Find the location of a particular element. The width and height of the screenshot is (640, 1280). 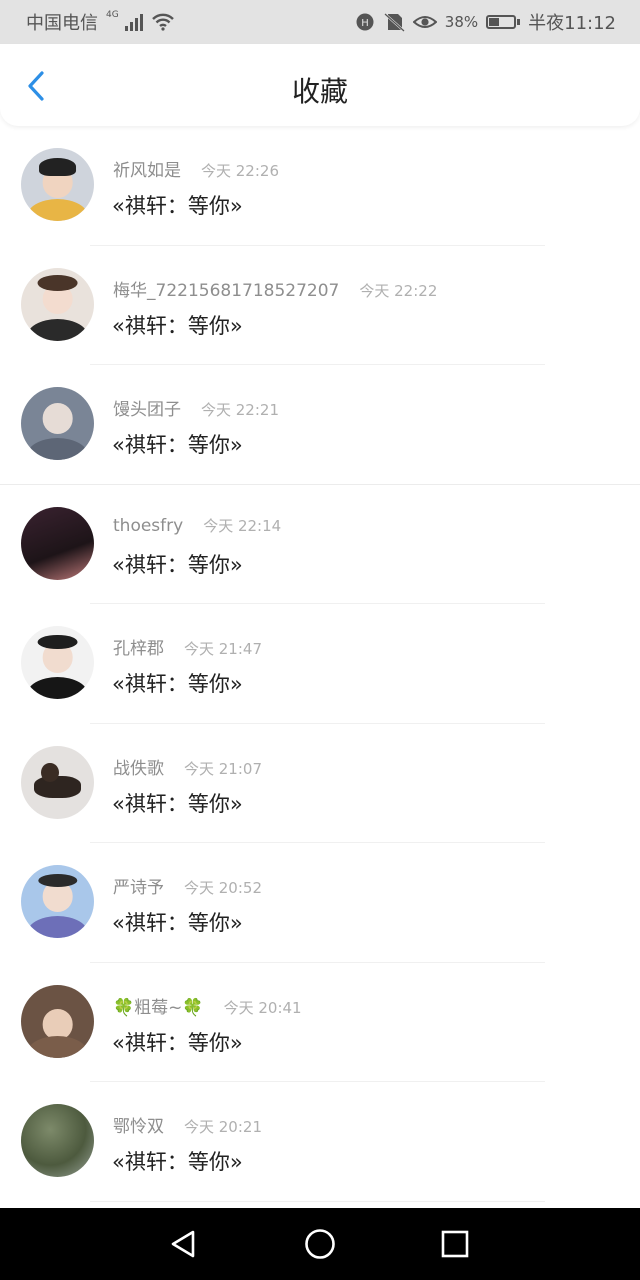

triangle-back-icon is located at coordinates (183, 1244).